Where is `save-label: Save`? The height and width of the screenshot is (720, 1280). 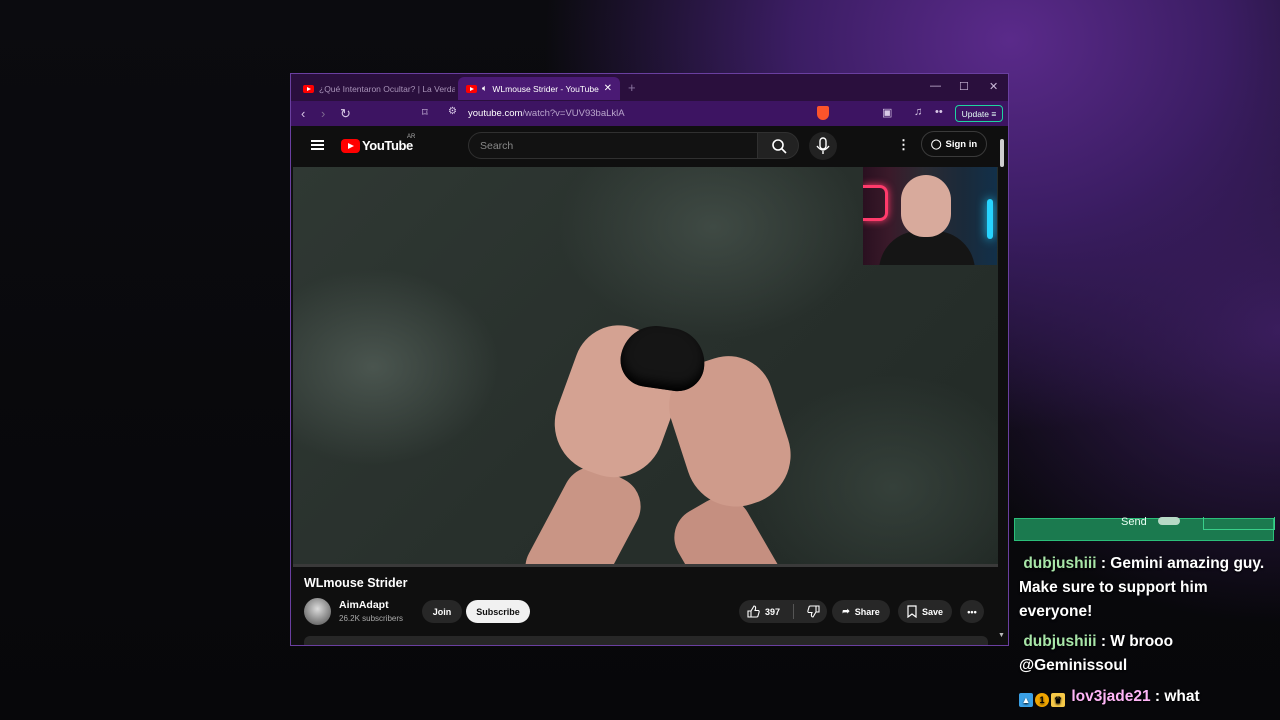 save-label: Save is located at coordinates (932, 611).